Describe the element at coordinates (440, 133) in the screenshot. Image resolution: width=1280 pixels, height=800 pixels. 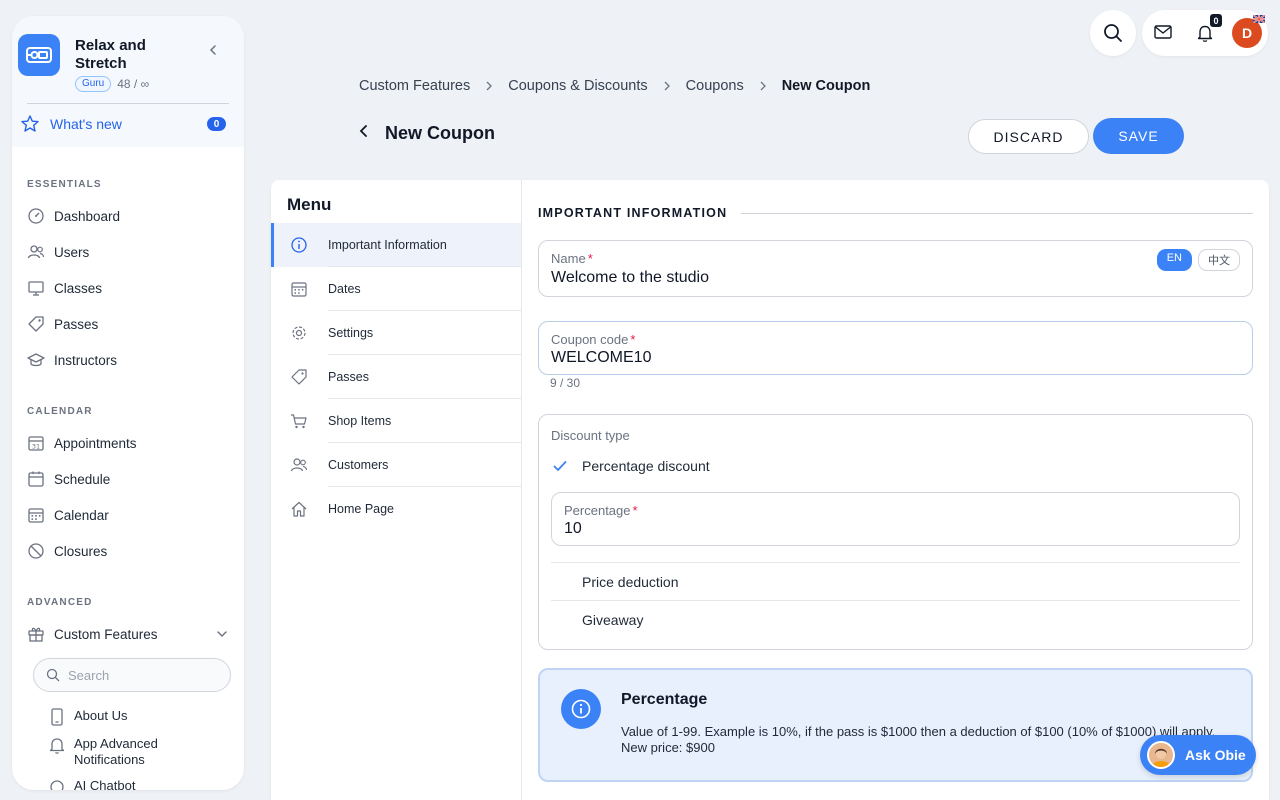
I see `page-title: New Coupon` at that location.